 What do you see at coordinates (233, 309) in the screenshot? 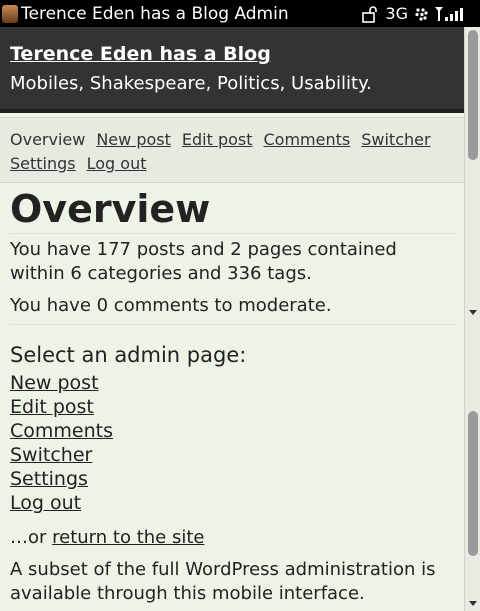
I see `moderation-status: You have 0 comments to moderate.` at bounding box center [233, 309].